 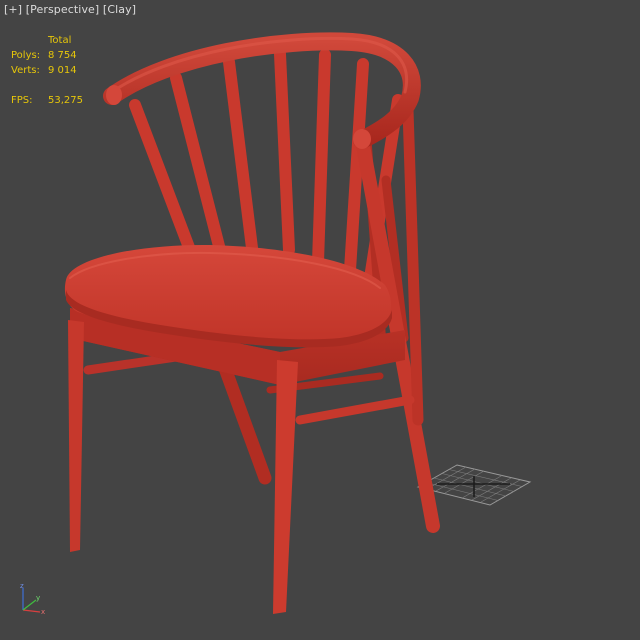 What do you see at coordinates (43, 612) in the screenshot?
I see `svg-text: x` at bounding box center [43, 612].